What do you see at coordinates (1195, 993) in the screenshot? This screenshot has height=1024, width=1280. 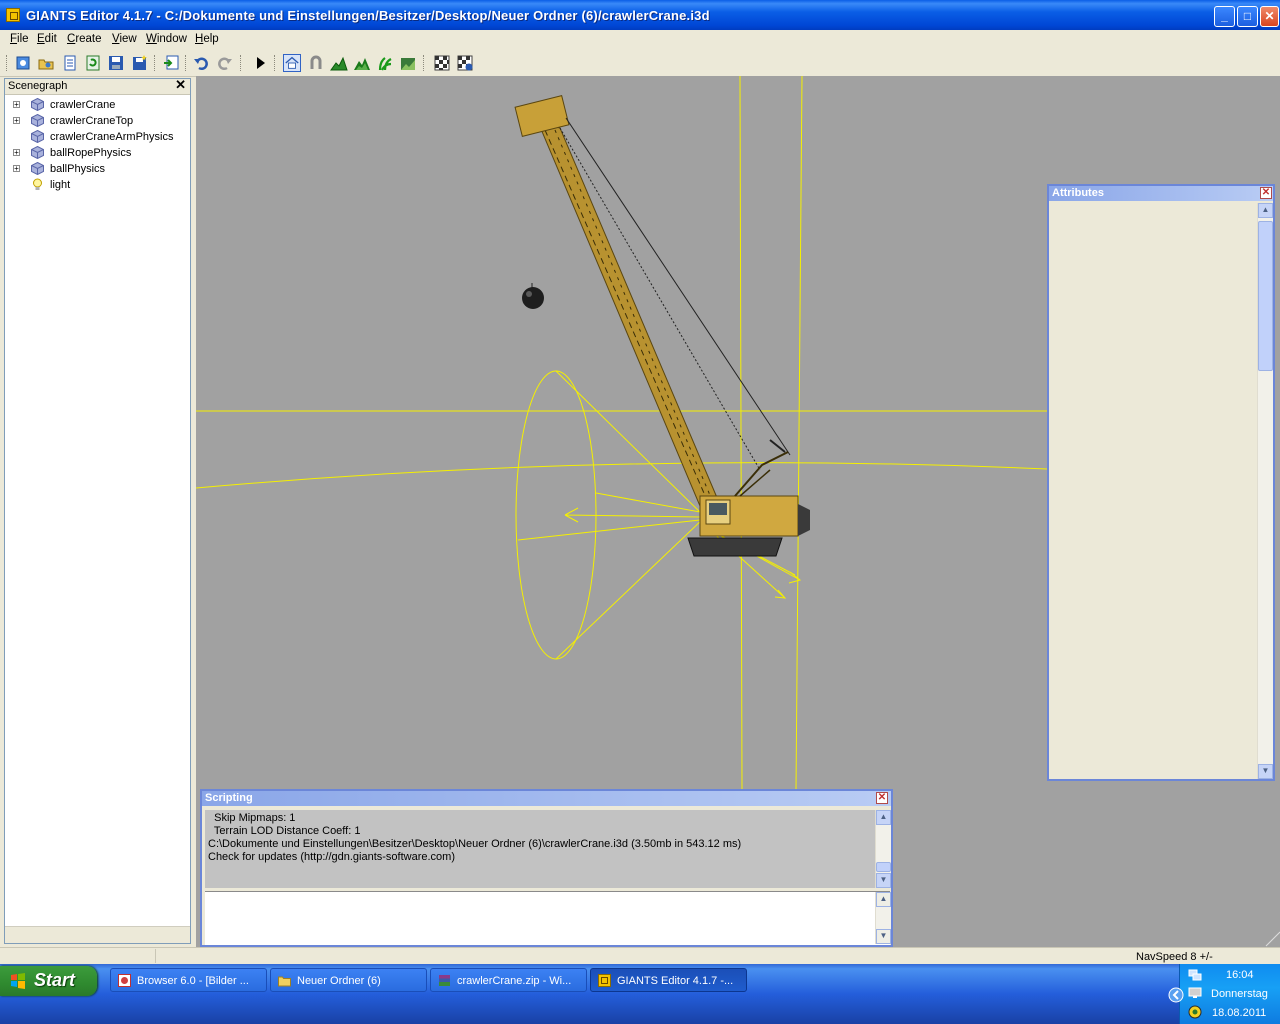 I see `display-icon` at bounding box center [1195, 993].